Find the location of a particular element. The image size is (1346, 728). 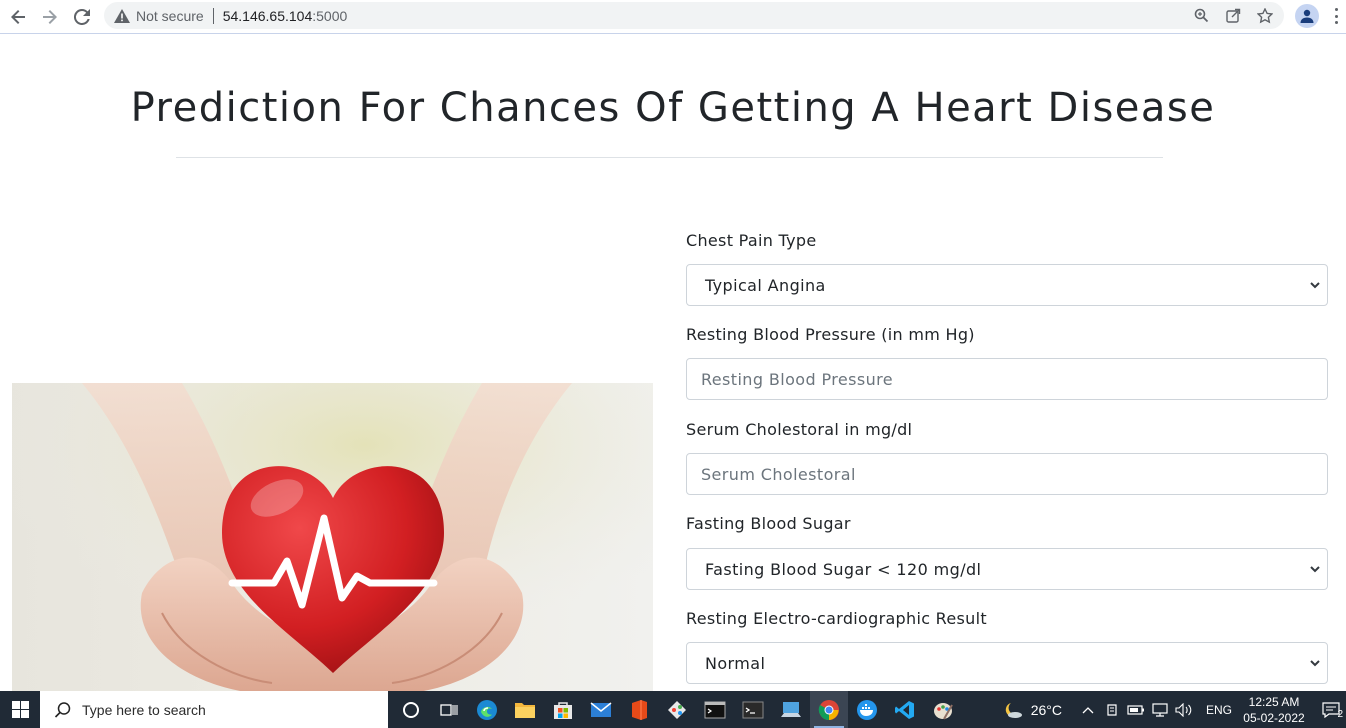

clock: 12:25 AM 05-02-2022 is located at coordinates (1274, 710).